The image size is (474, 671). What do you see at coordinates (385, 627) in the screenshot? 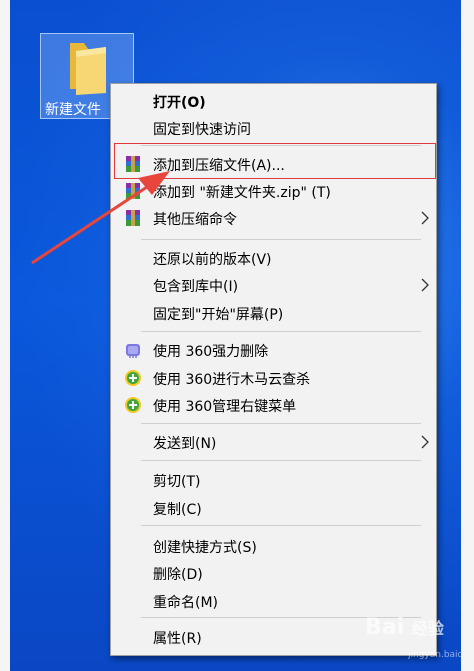
I see `watermark-brand: Bai` at bounding box center [385, 627].